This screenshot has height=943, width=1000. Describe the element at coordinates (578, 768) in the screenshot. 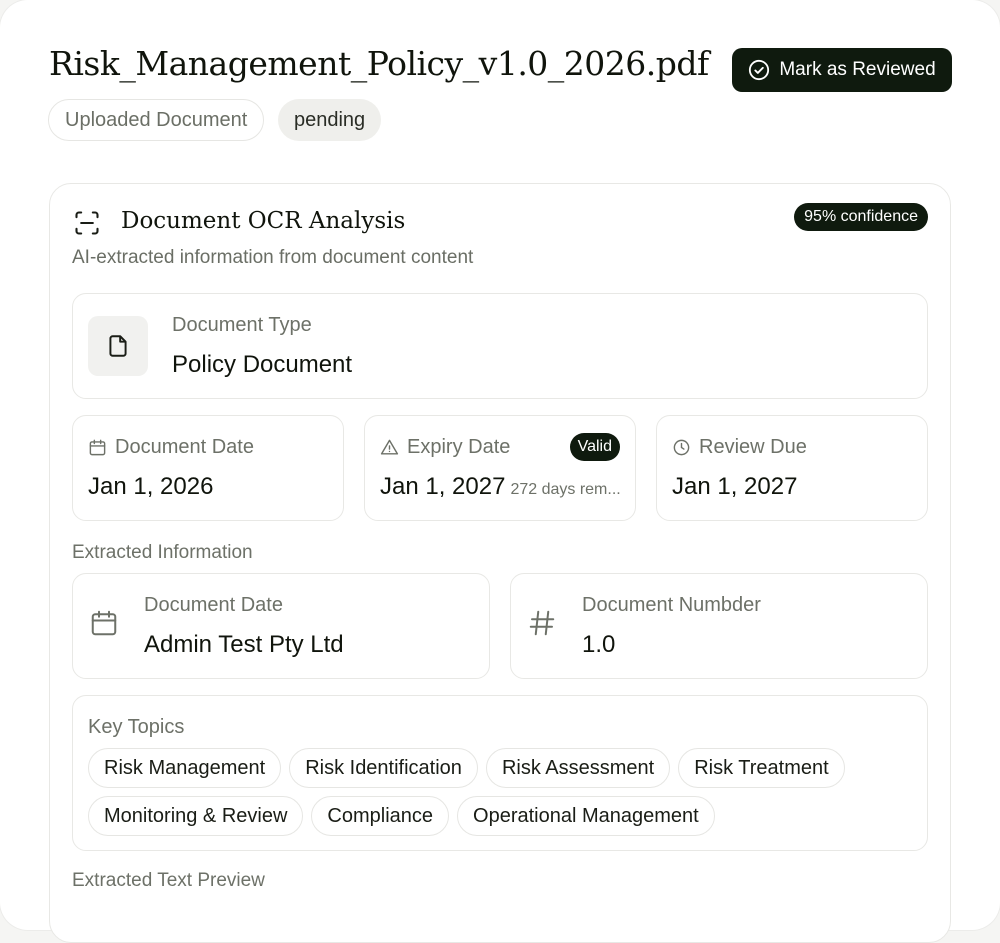

I see `topic-tag: Risk Assessment` at that location.